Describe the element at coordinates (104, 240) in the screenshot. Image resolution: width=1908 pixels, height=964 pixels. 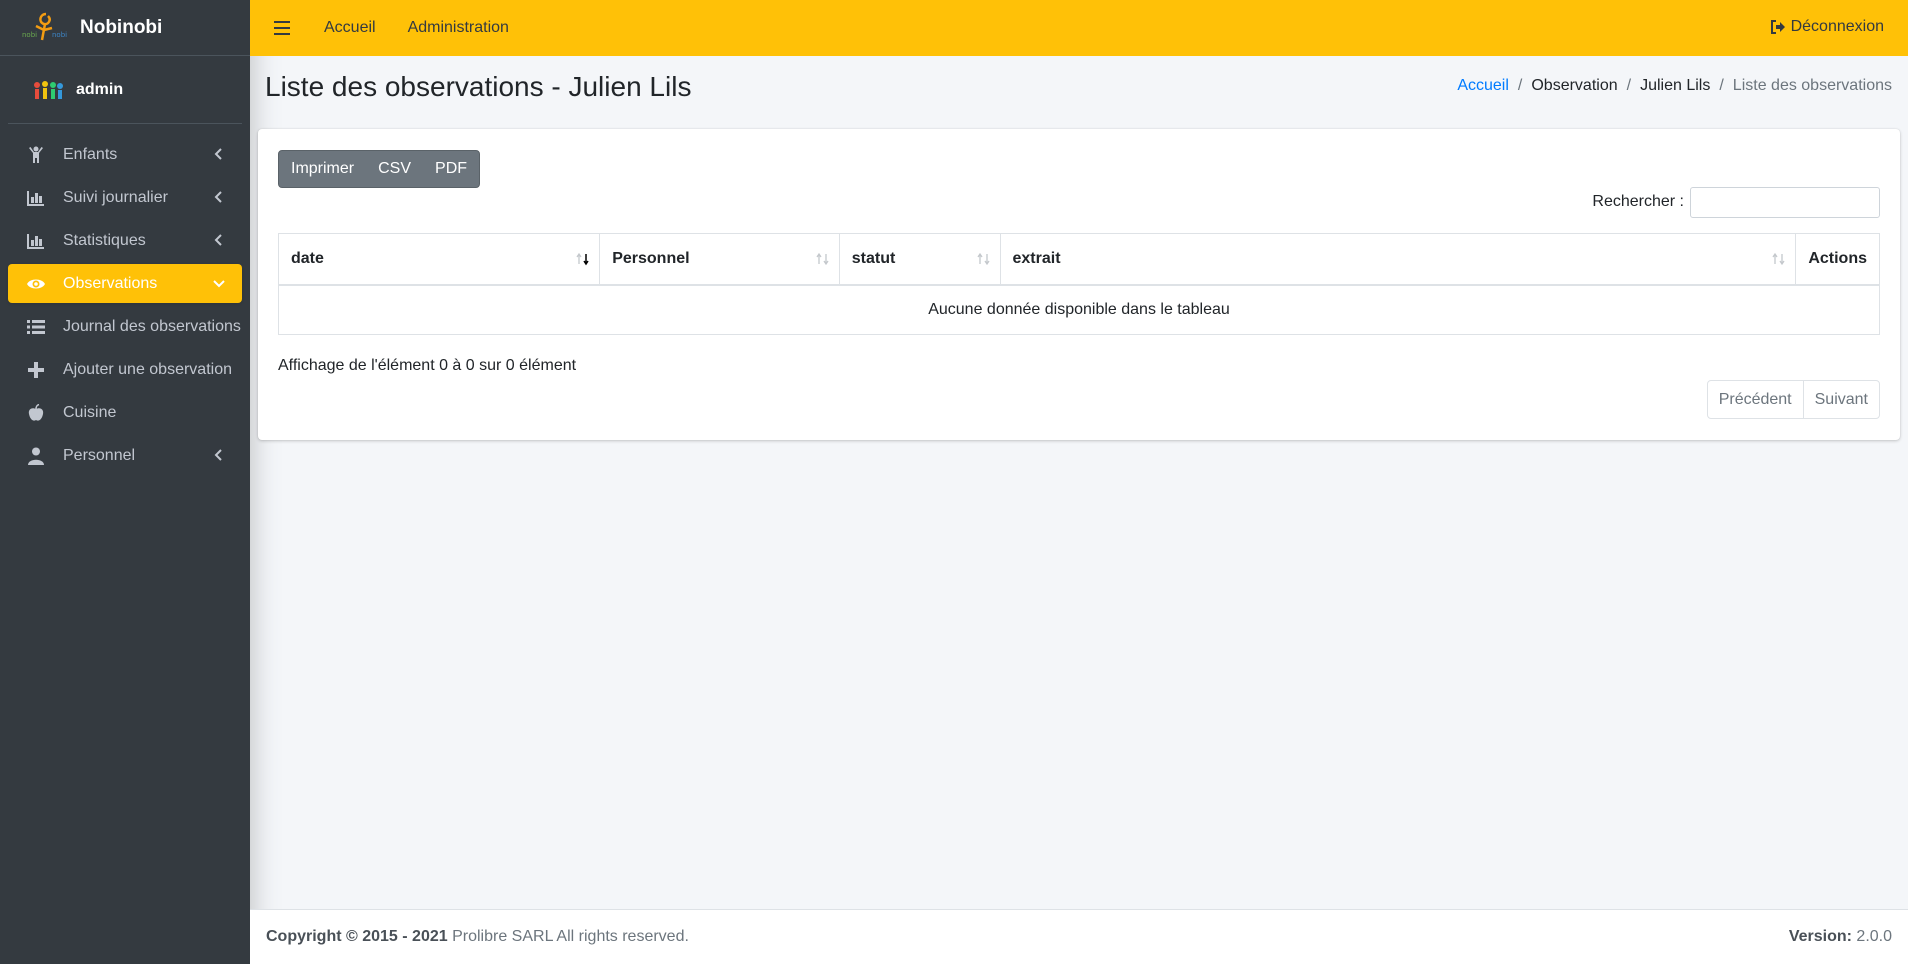
I see `sidebar-item-label: Statistiques` at that location.